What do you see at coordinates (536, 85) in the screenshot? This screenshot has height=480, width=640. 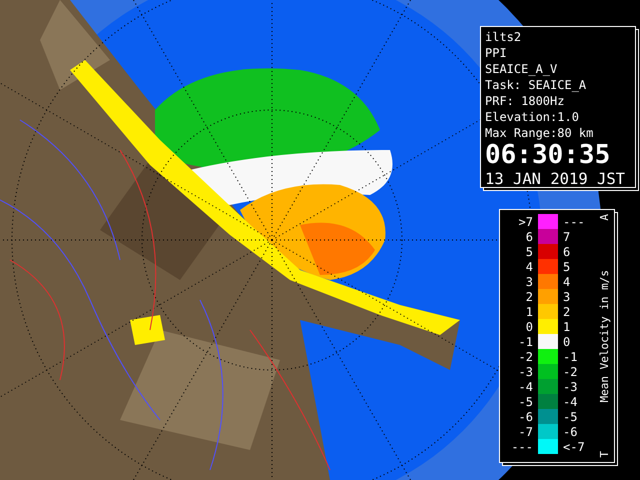 I see `info-text: Task: SEAICE_A` at bounding box center [536, 85].